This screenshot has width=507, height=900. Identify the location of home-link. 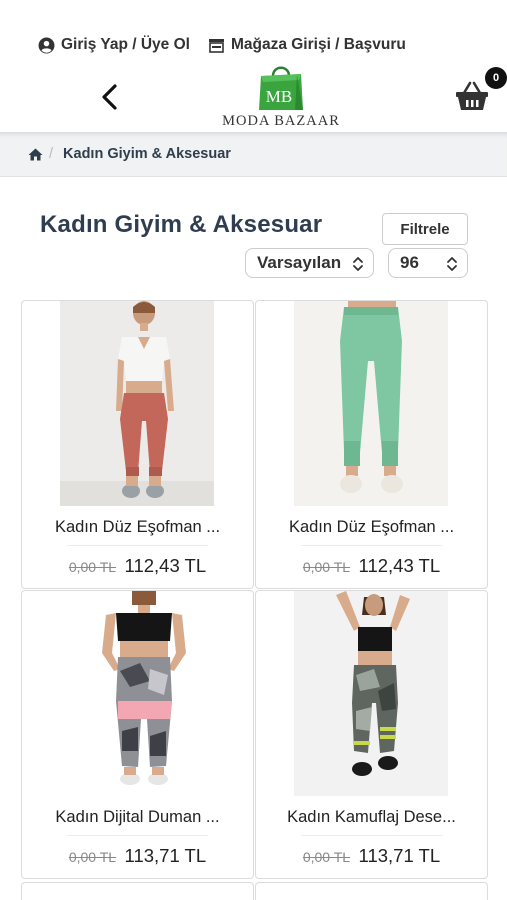
(35, 154).